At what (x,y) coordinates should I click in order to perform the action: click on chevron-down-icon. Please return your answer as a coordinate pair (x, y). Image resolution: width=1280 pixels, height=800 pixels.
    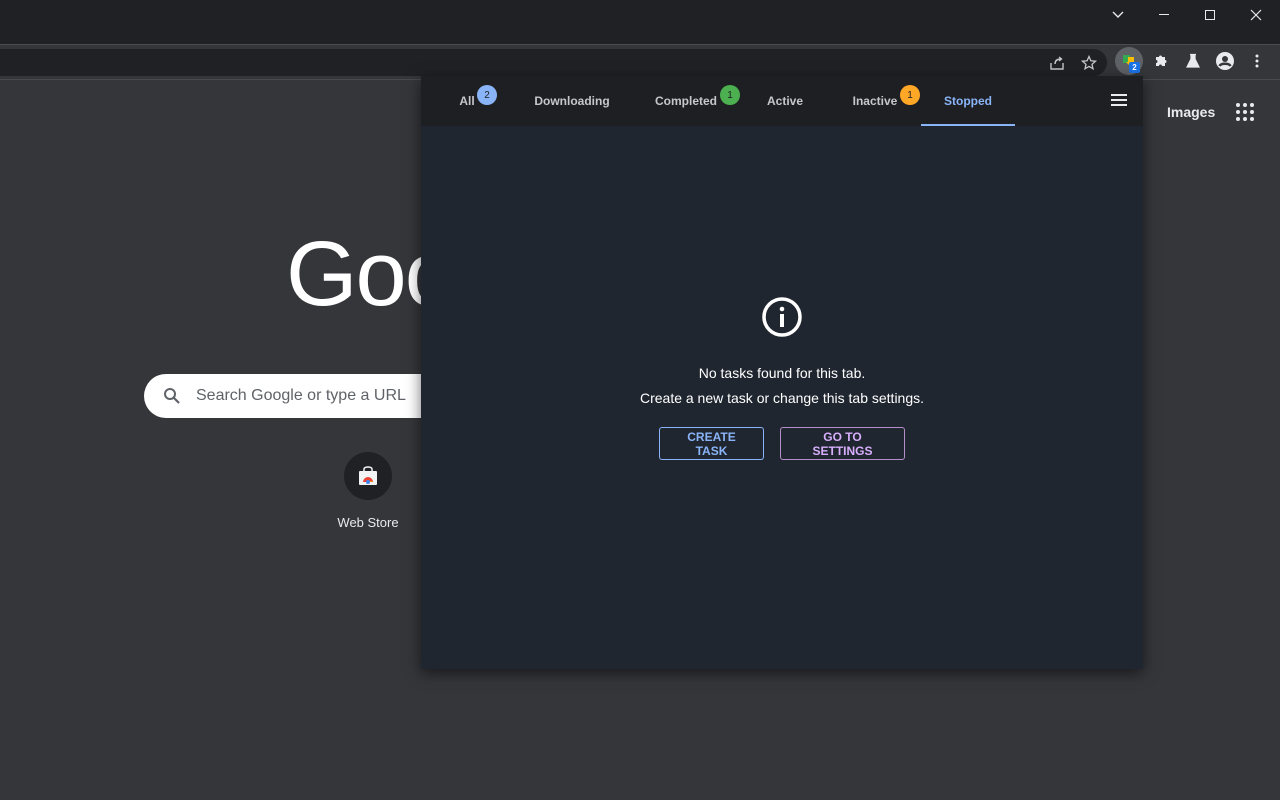
    Looking at the image, I should click on (1118, 14).